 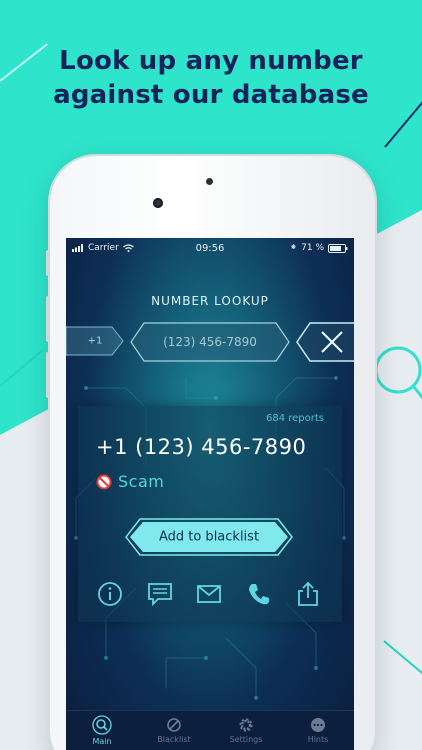 I want to click on lookup-input-row: +1 (123) 456-7890, so click(x=210, y=342).